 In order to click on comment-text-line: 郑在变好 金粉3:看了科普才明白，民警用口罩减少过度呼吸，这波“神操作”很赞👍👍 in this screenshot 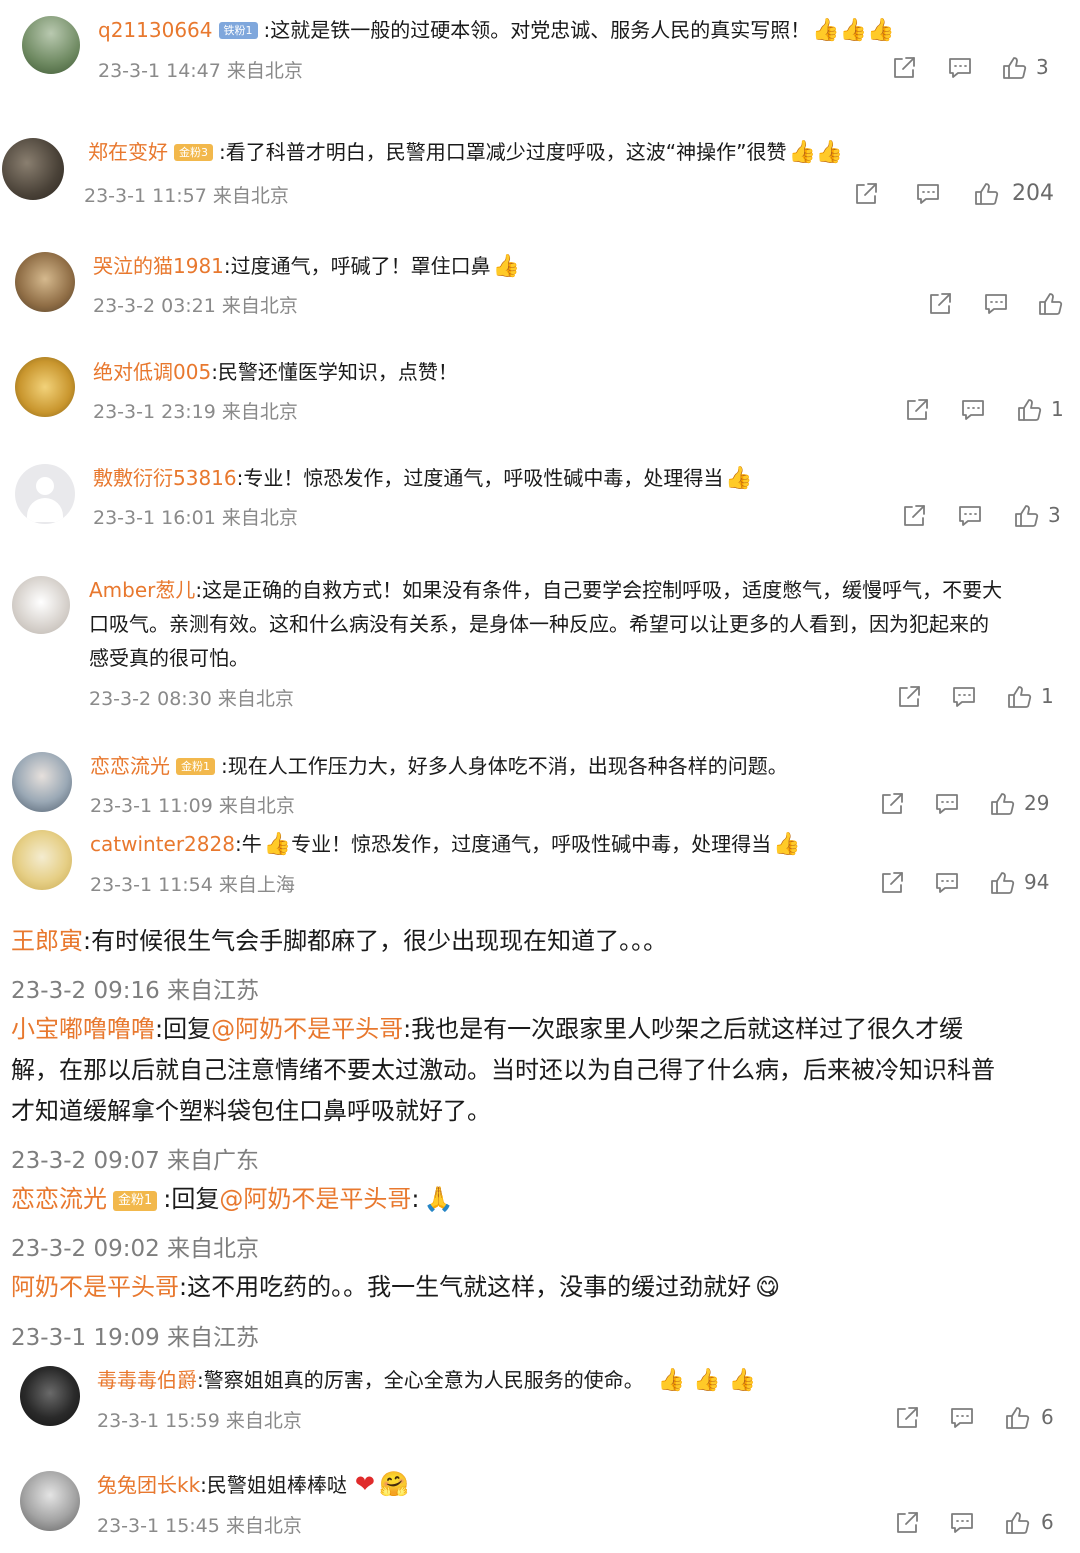, I will do `click(465, 152)`.